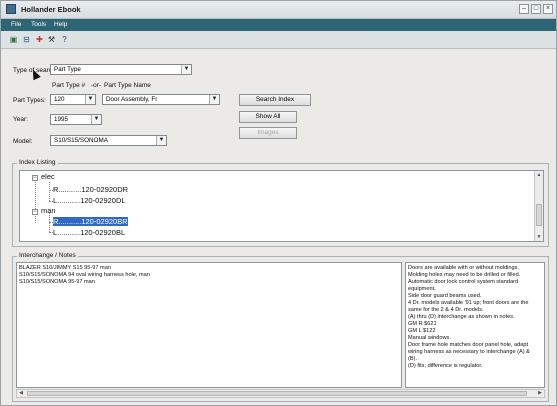 The height and width of the screenshot is (406, 557). I want to click on tree-item-selected: R...........120-02920BR, so click(90, 221).